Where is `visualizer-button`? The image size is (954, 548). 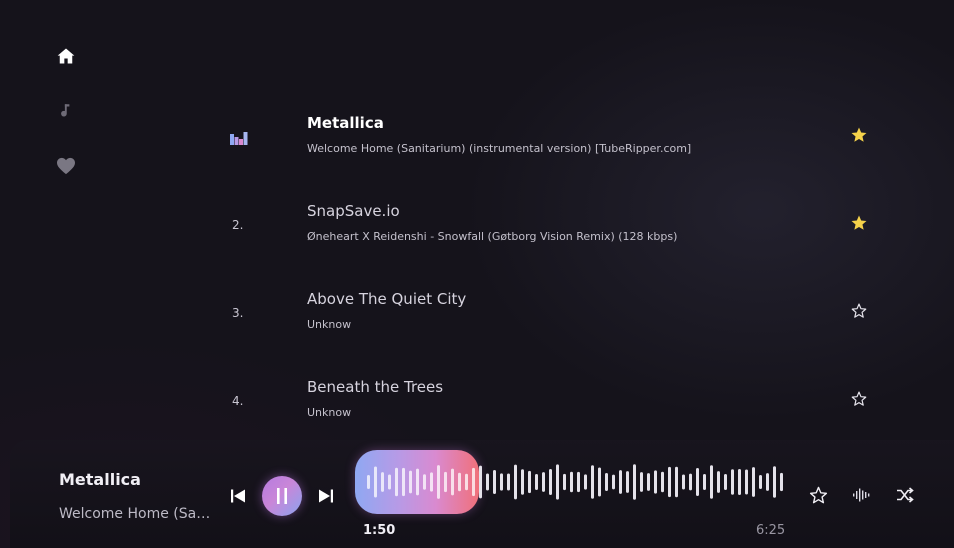
visualizer-button is located at coordinates (862, 495).